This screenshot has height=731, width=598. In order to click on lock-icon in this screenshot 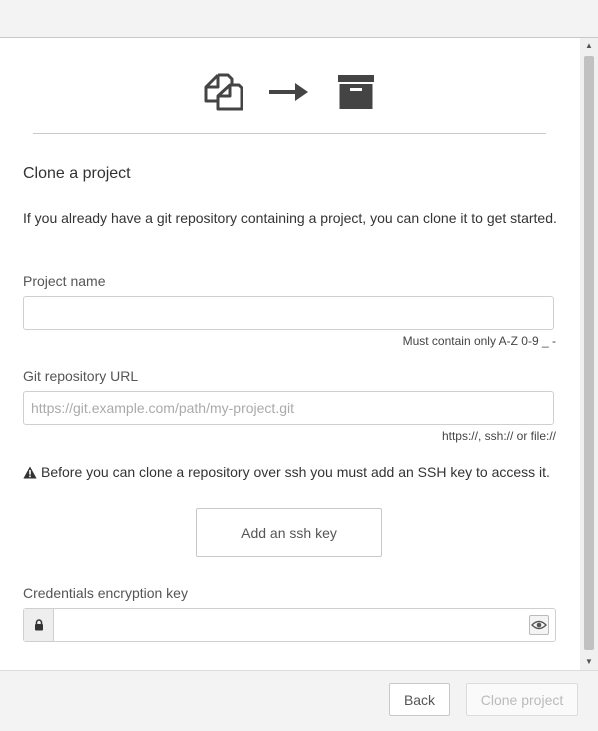, I will do `click(39, 625)`.